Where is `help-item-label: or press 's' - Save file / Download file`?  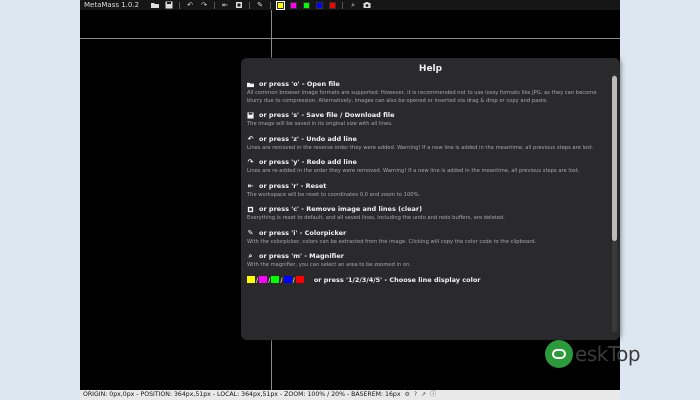
help-item-label: or press 's' - Save file / Download file is located at coordinates (327, 115).